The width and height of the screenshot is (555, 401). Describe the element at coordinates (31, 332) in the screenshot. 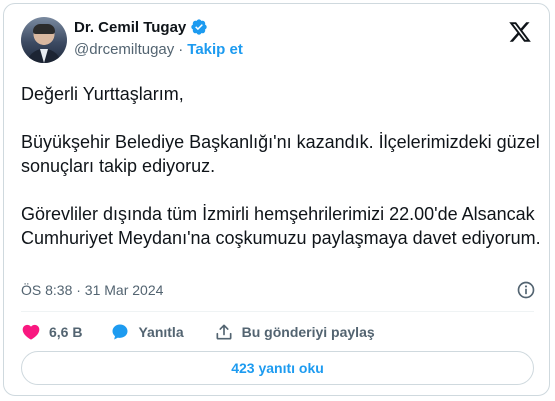

I see `heart-icon` at that location.